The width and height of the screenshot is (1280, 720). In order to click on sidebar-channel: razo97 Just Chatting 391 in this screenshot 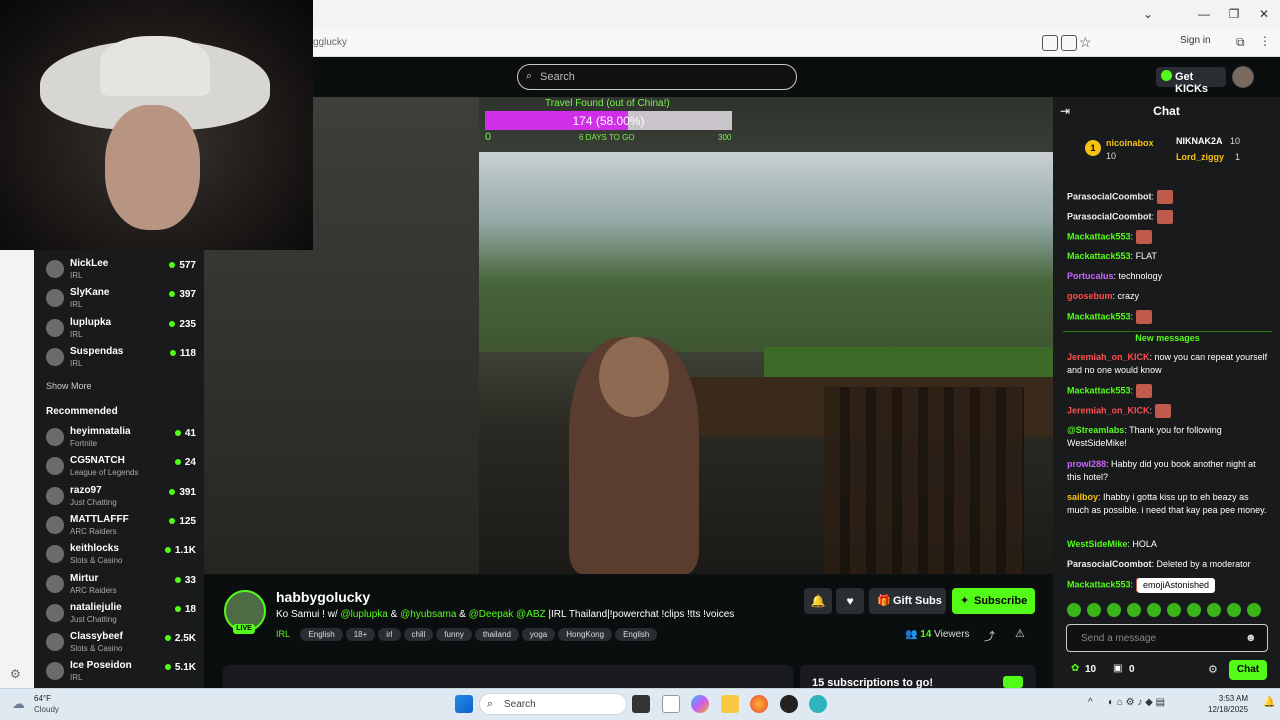, I will do `click(121, 498)`.